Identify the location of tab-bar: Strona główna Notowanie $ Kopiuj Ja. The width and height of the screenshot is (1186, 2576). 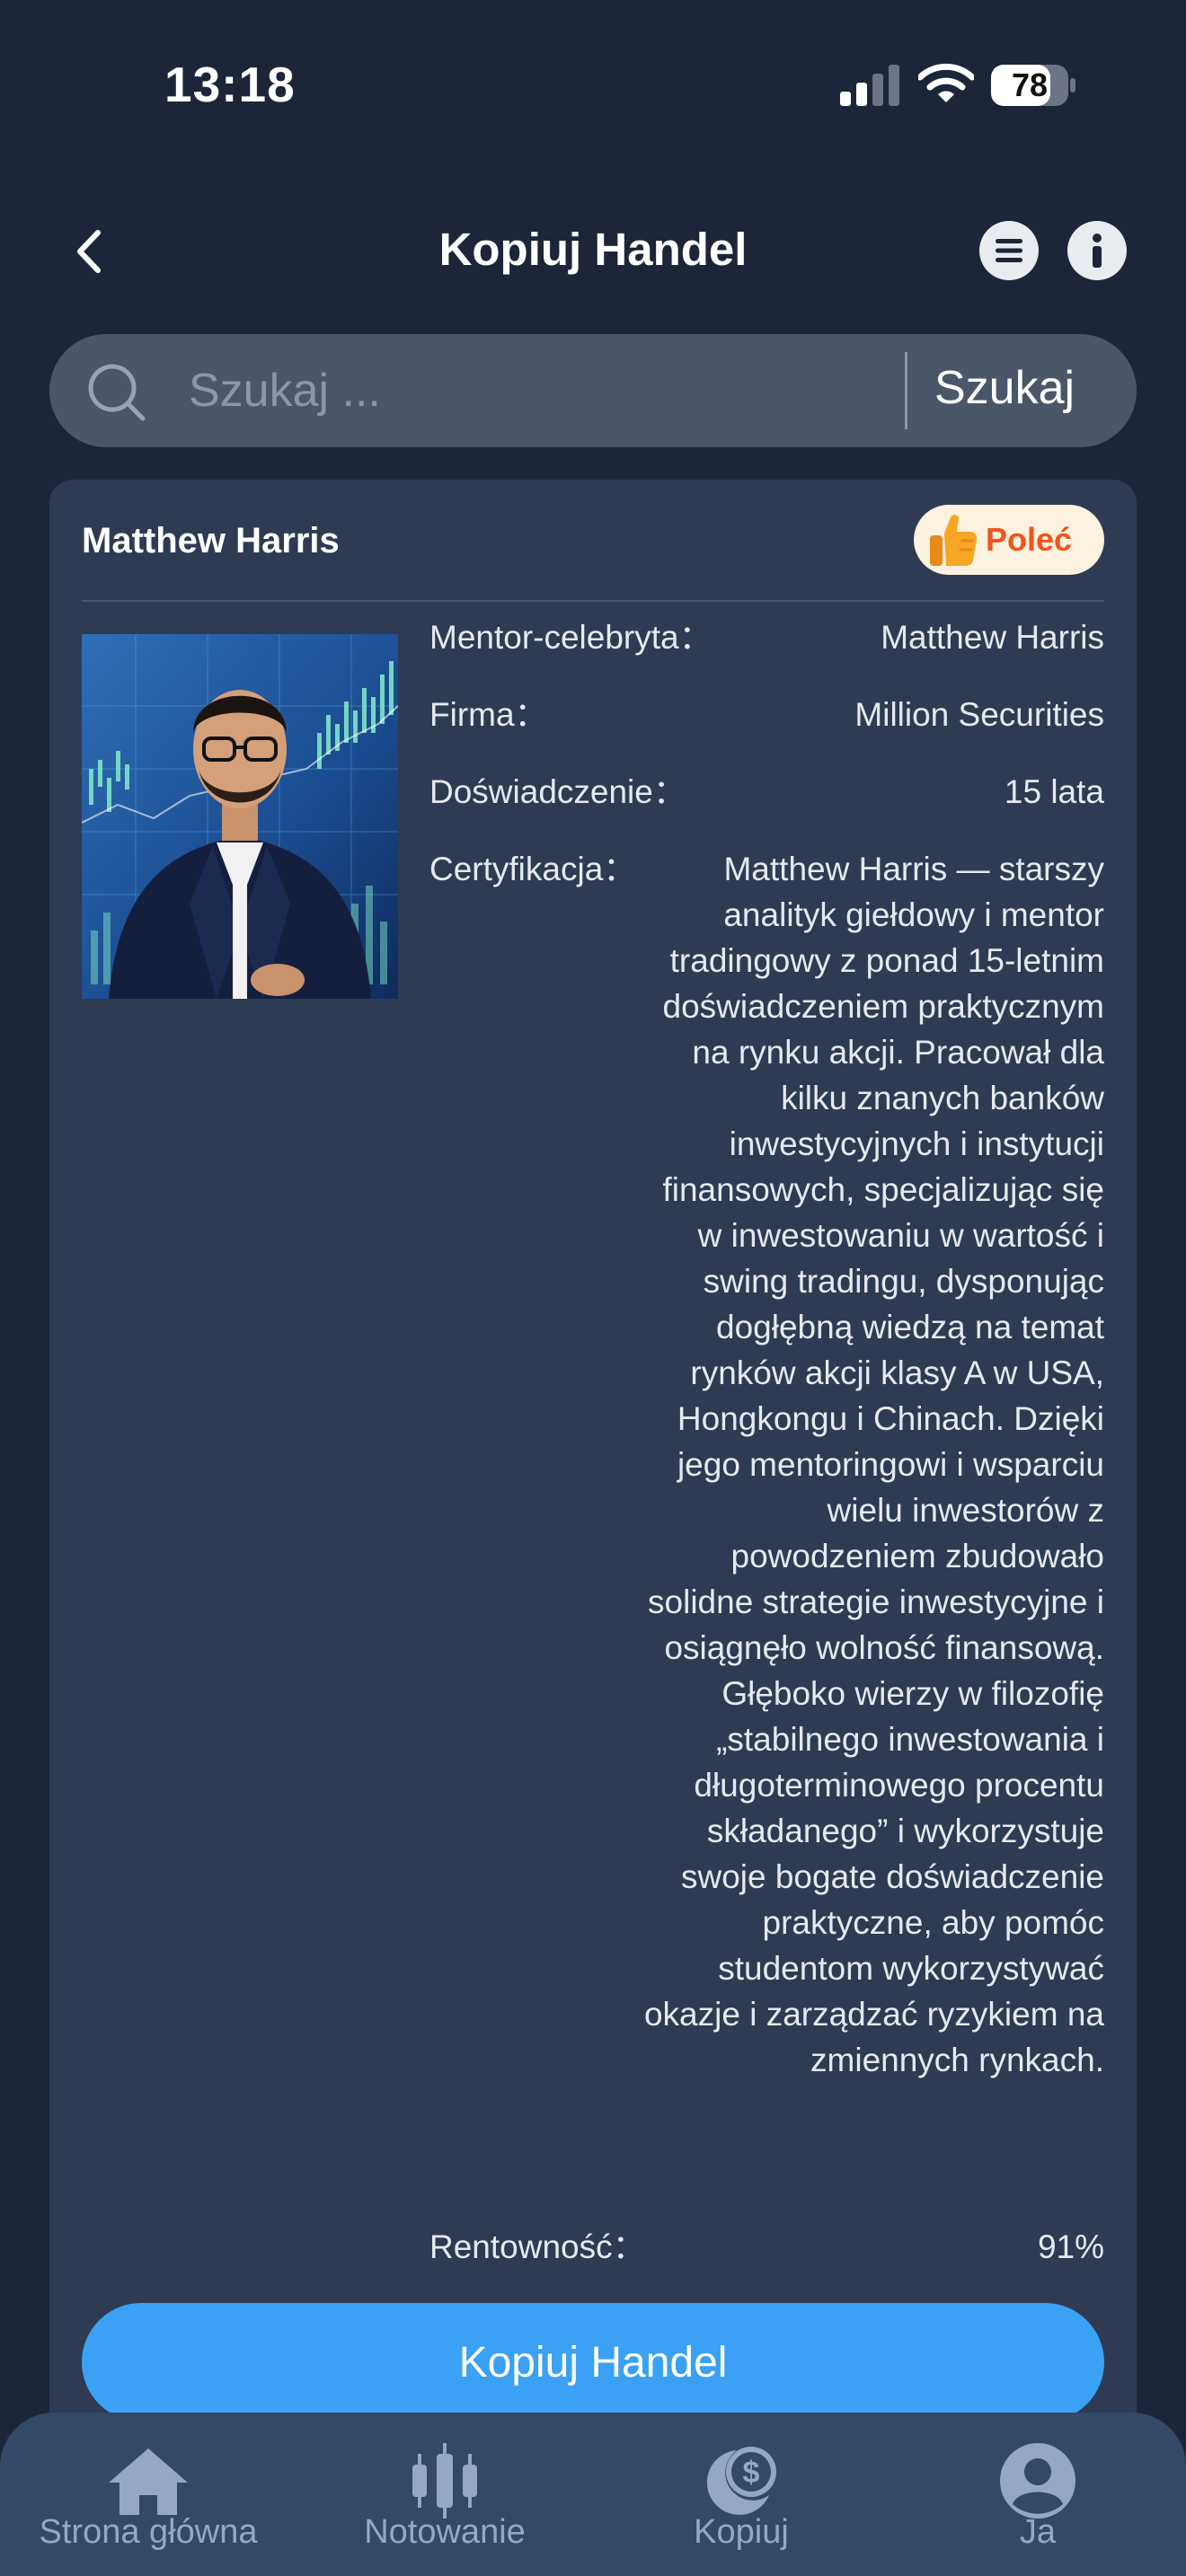
(593, 2494).